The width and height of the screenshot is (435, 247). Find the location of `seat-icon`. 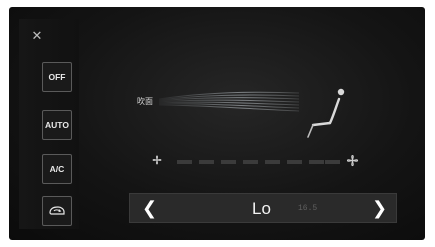

seat-icon is located at coordinates (326, 113).